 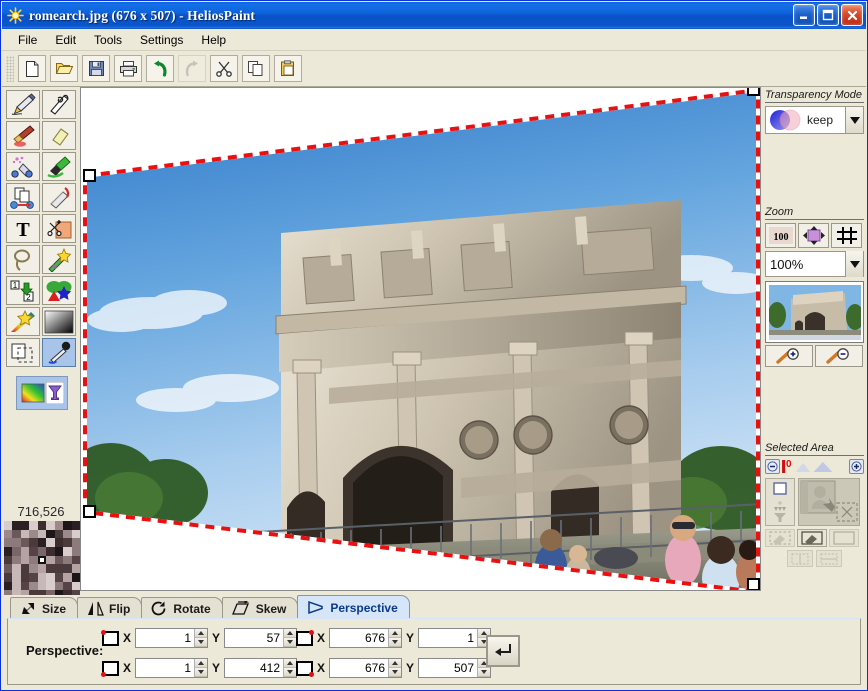 I want to click on selection-flip-h-button, so click(x=800, y=558).